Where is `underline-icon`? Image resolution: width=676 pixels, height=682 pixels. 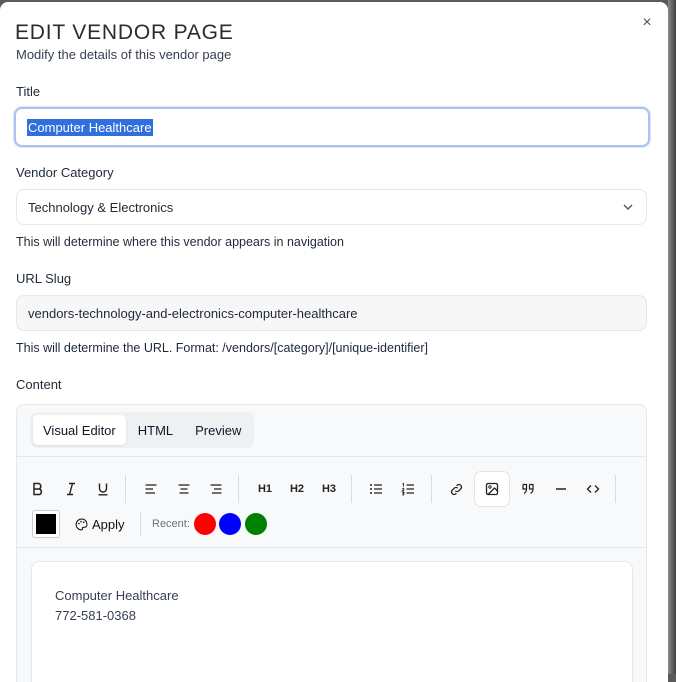 underline-icon is located at coordinates (103, 489).